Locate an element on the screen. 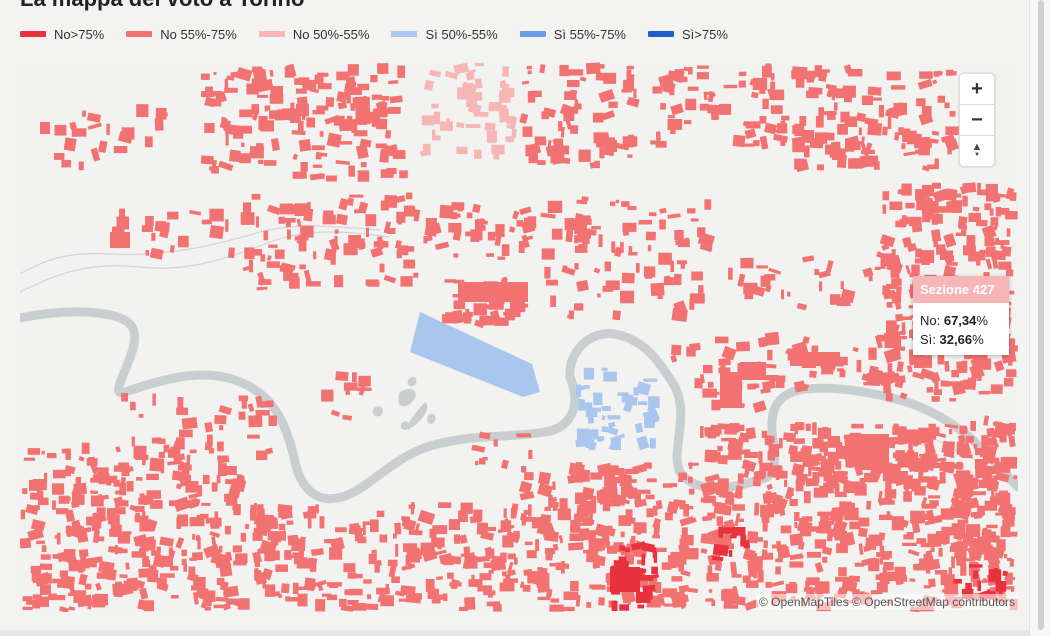 The height and width of the screenshot is (636, 1050). building-block is located at coordinates (753, 371).